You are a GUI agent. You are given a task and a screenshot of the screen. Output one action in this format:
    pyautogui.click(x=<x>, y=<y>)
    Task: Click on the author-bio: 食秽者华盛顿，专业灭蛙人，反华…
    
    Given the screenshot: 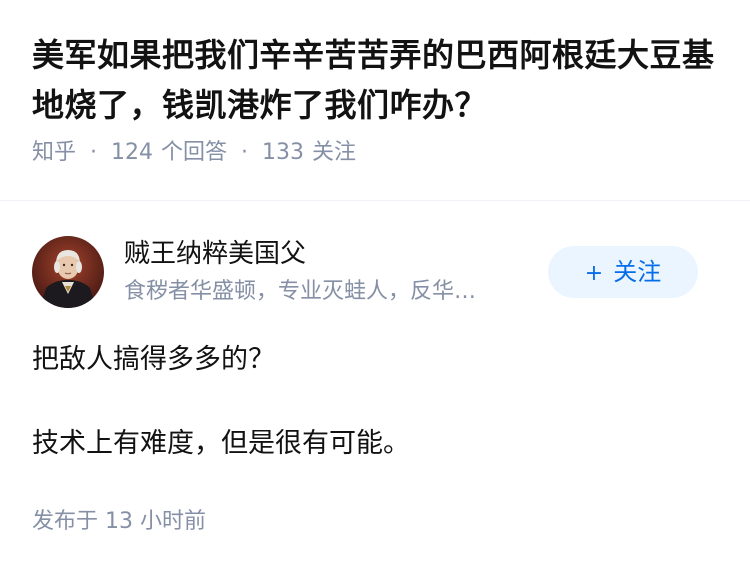 What is the action you would take?
    pyautogui.click(x=300, y=291)
    